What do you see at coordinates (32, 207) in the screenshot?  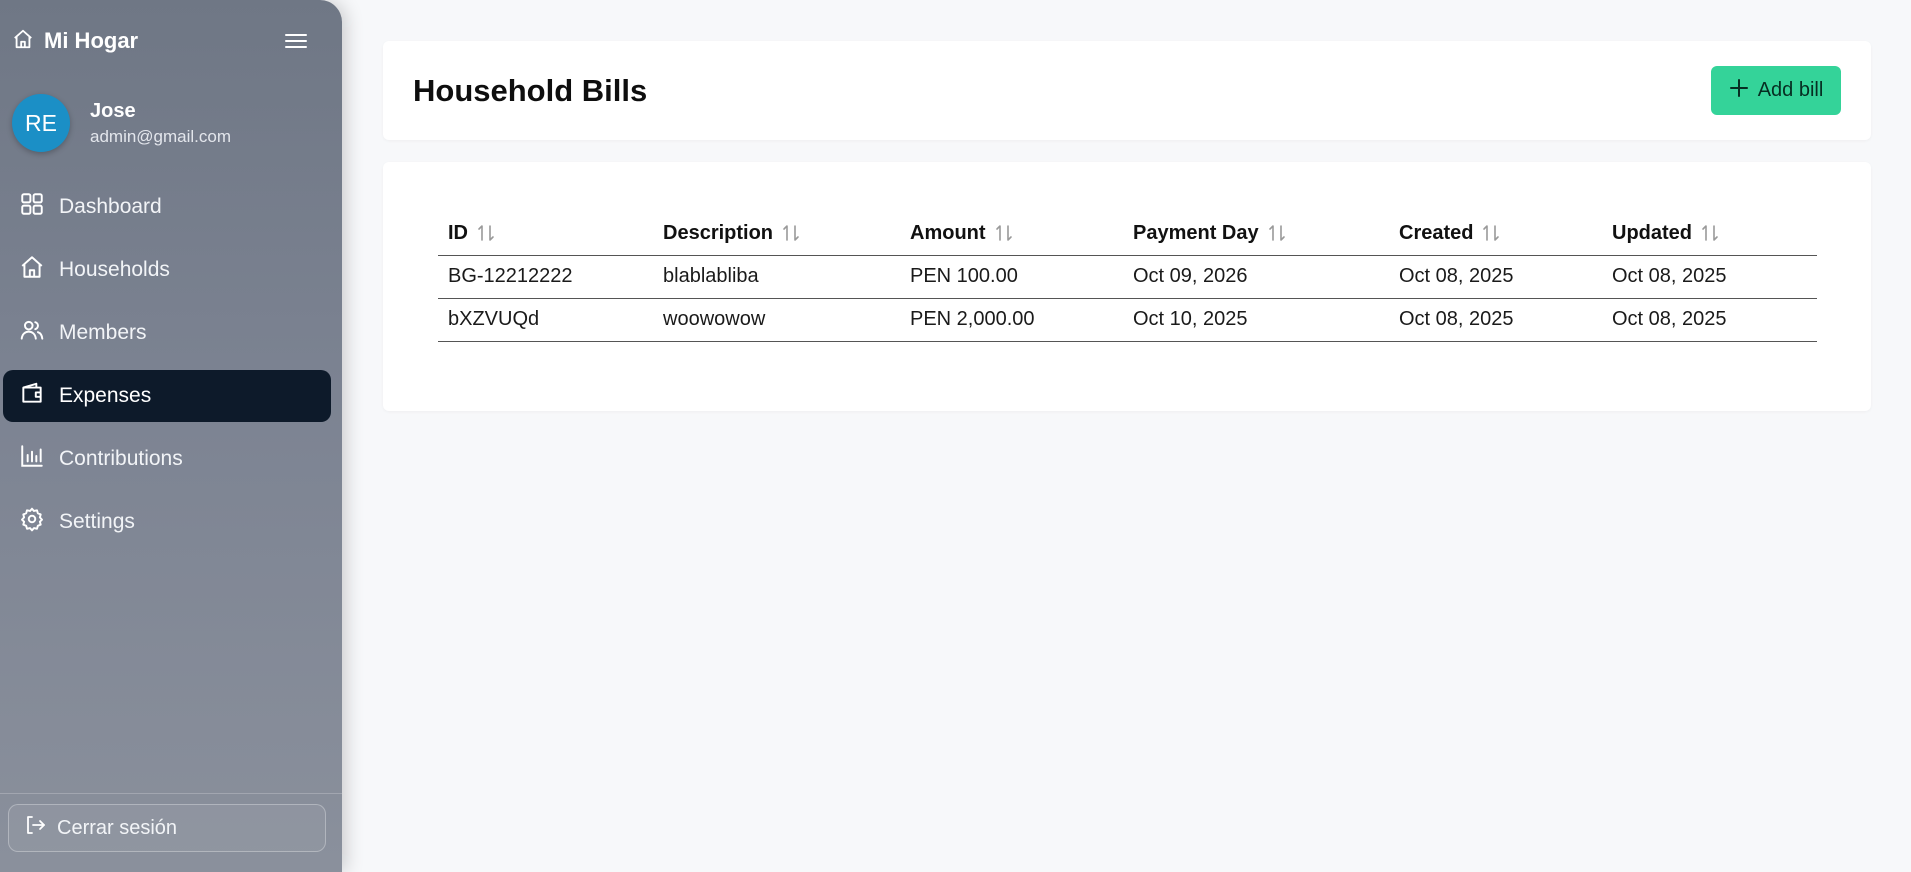 I see `grid-icon` at bounding box center [32, 207].